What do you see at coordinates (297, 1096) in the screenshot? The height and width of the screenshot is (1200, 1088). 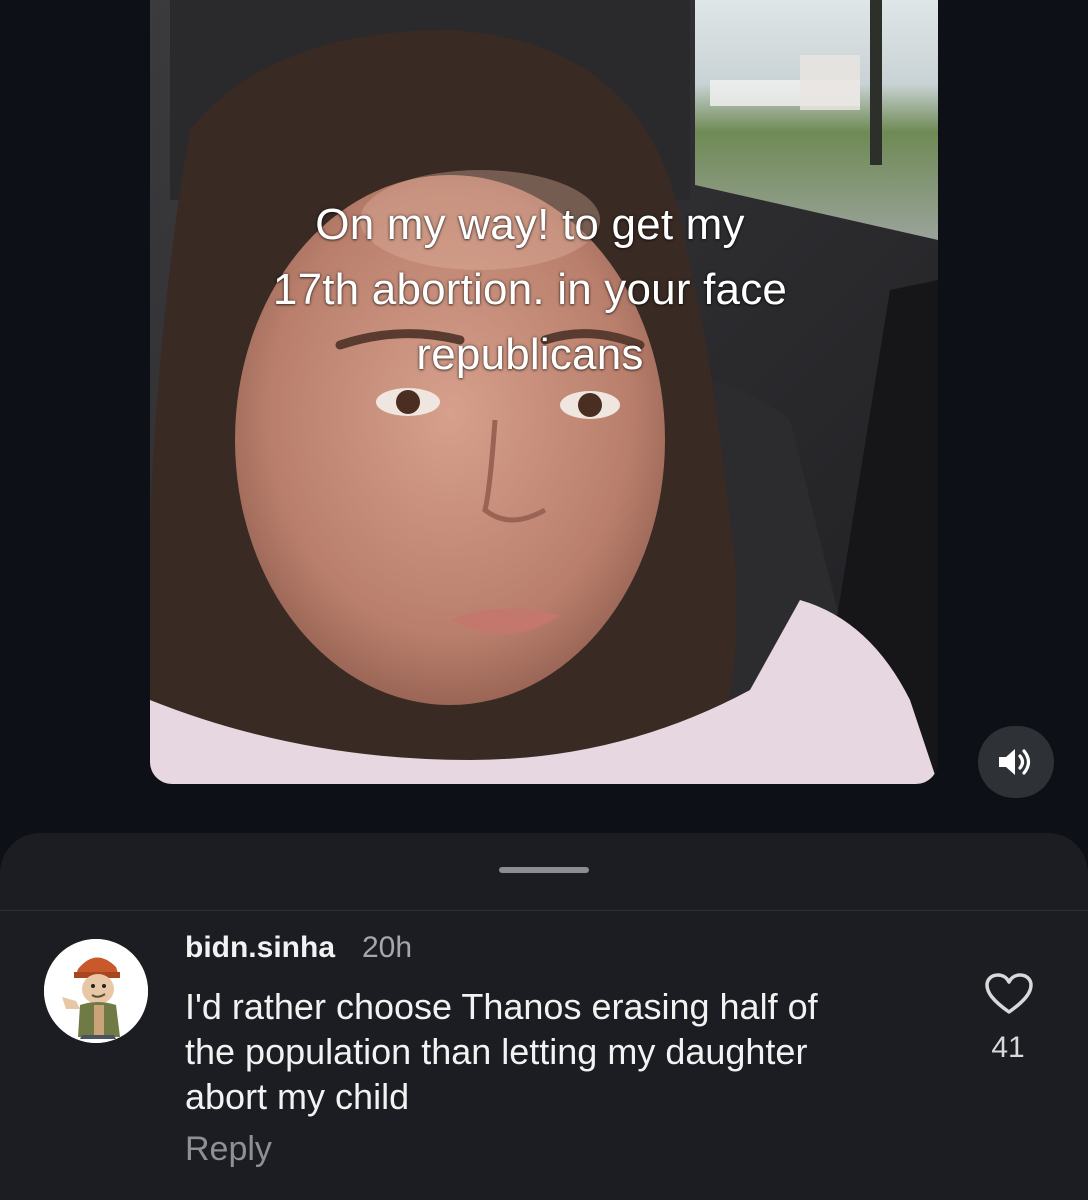 I see `comment-text-line-3: abort my child` at bounding box center [297, 1096].